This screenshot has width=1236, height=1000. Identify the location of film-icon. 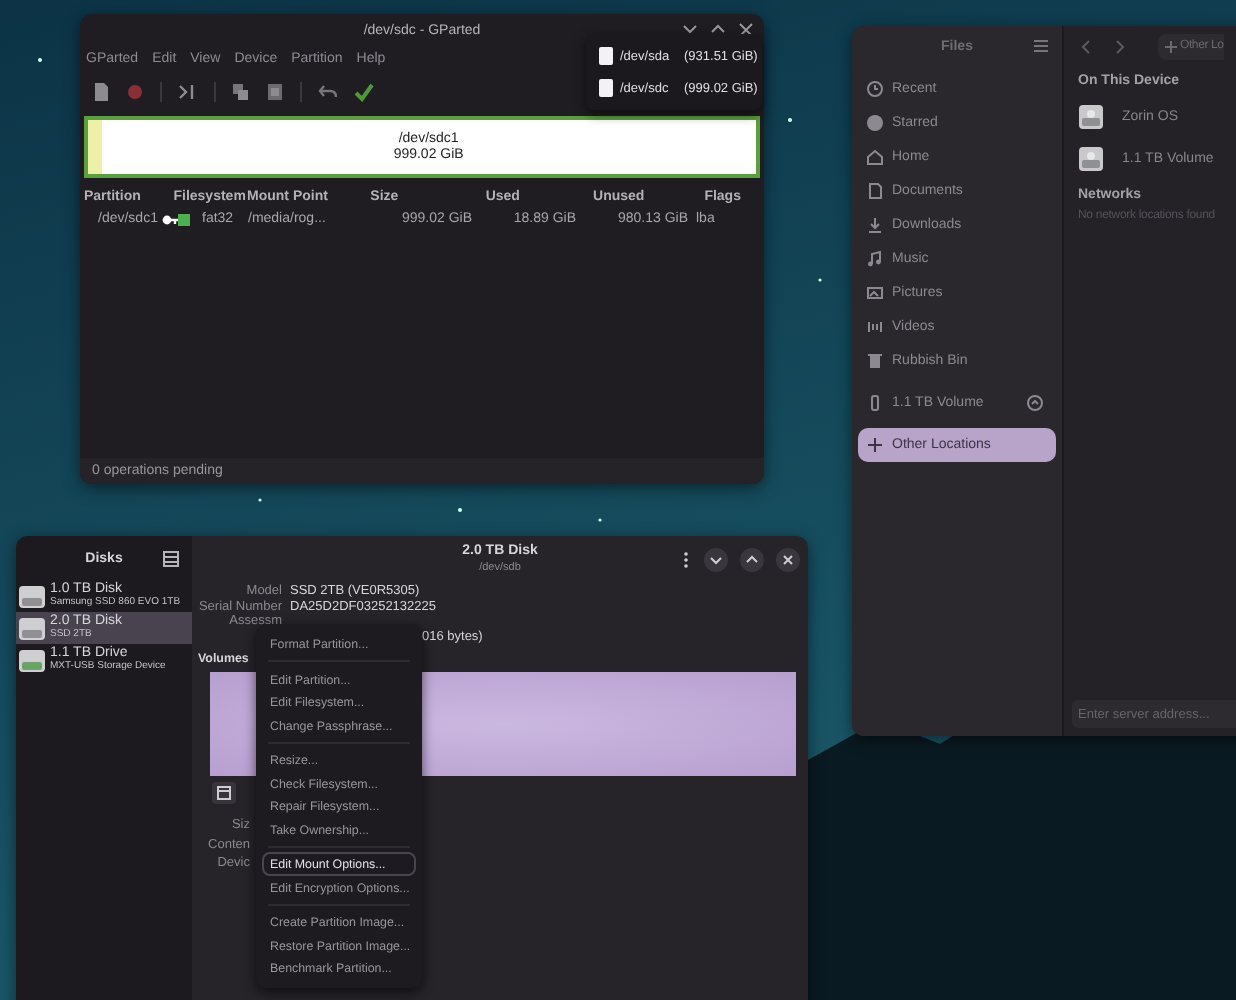
(875, 327).